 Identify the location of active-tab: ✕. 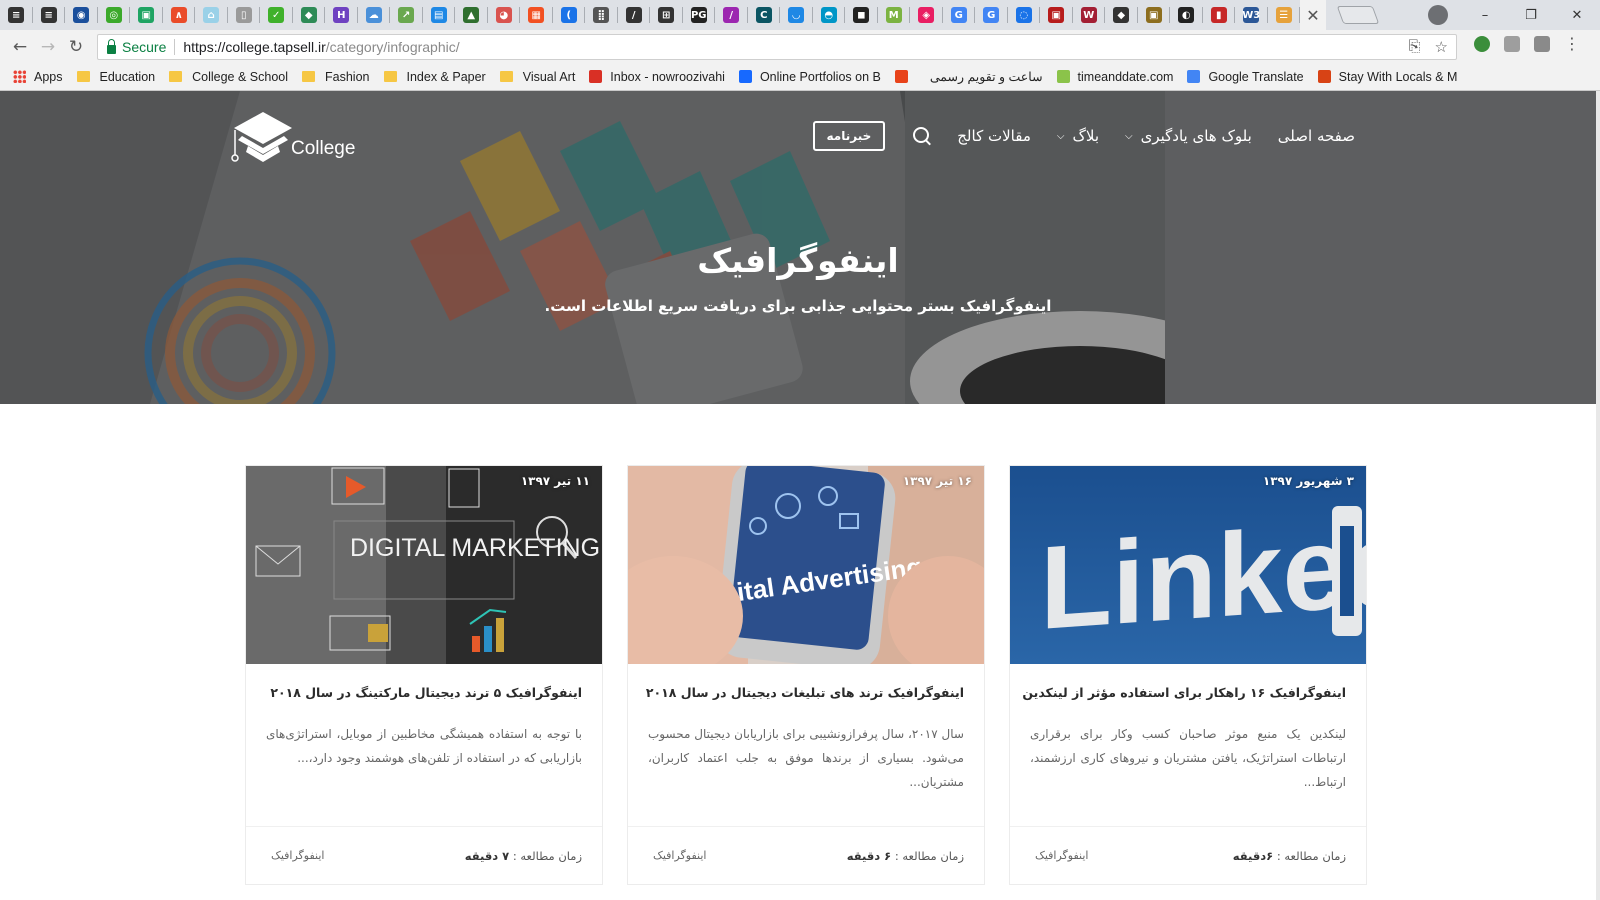
(1313, 15).